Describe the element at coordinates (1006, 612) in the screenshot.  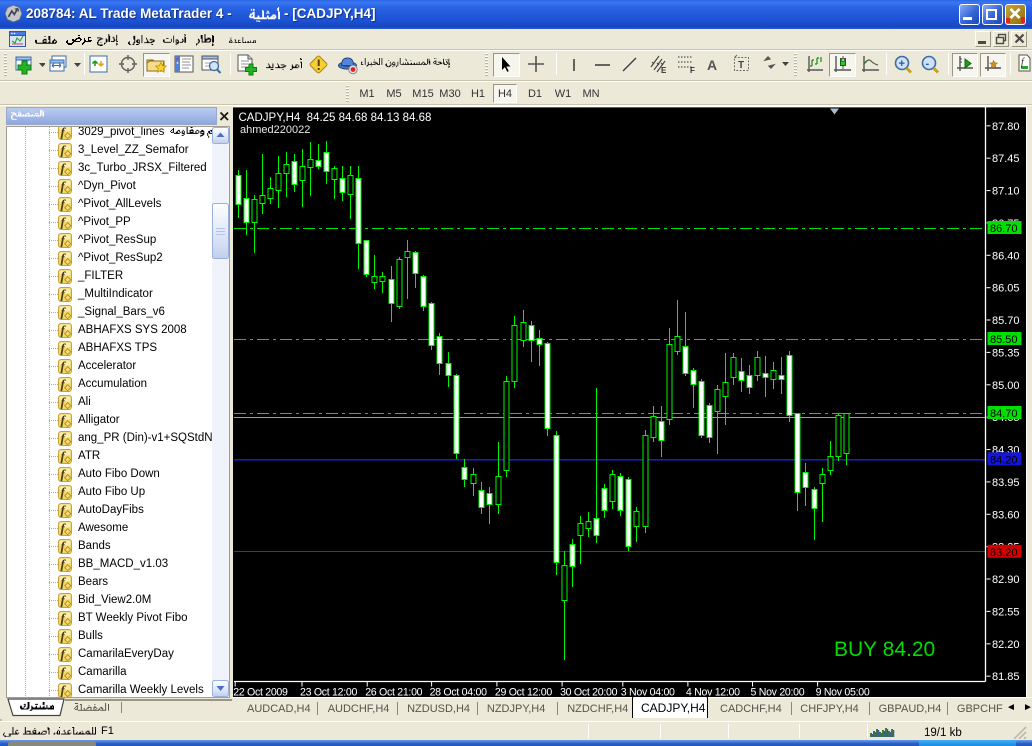
I see `svg-text: 82.55` at that location.